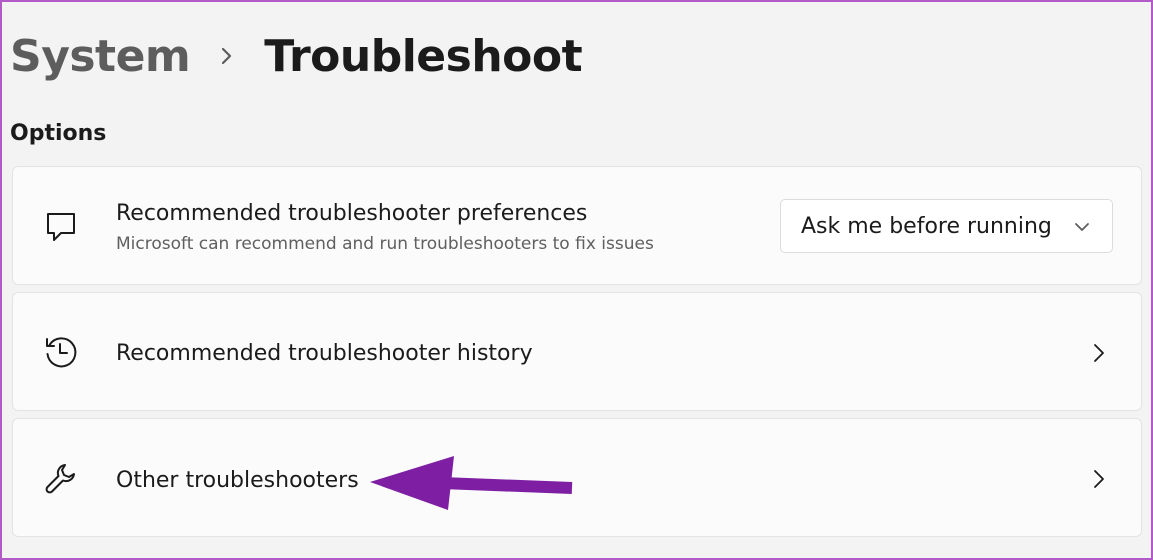 The height and width of the screenshot is (560, 1153). I want to click on annotation-arrow, so click(472, 486).